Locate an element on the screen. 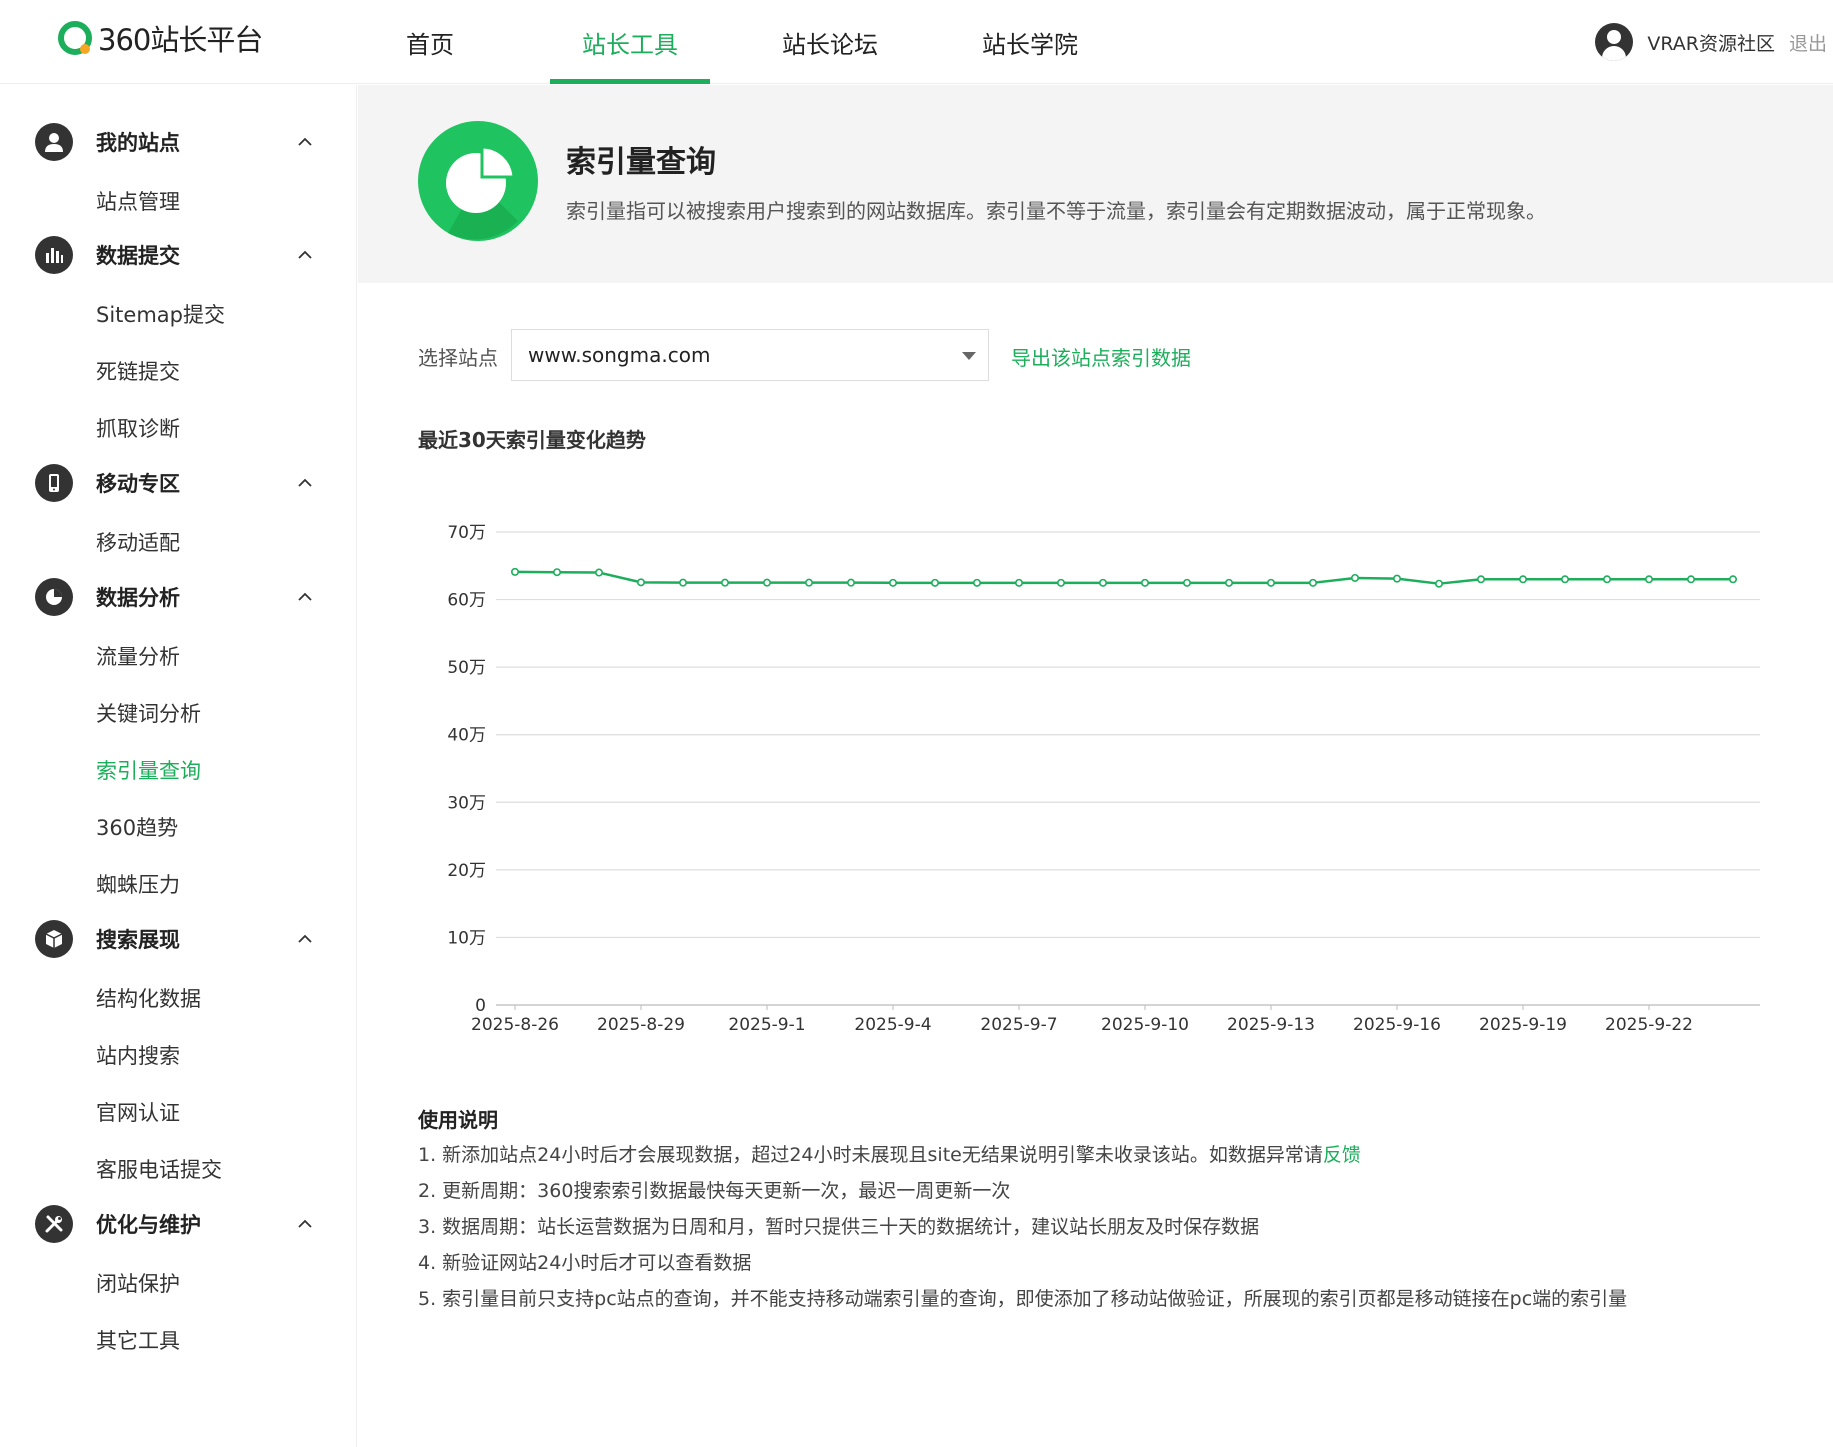 The image size is (1833, 1447). sidebar-item-site-search: 站内搜索 is located at coordinates (138, 1055).